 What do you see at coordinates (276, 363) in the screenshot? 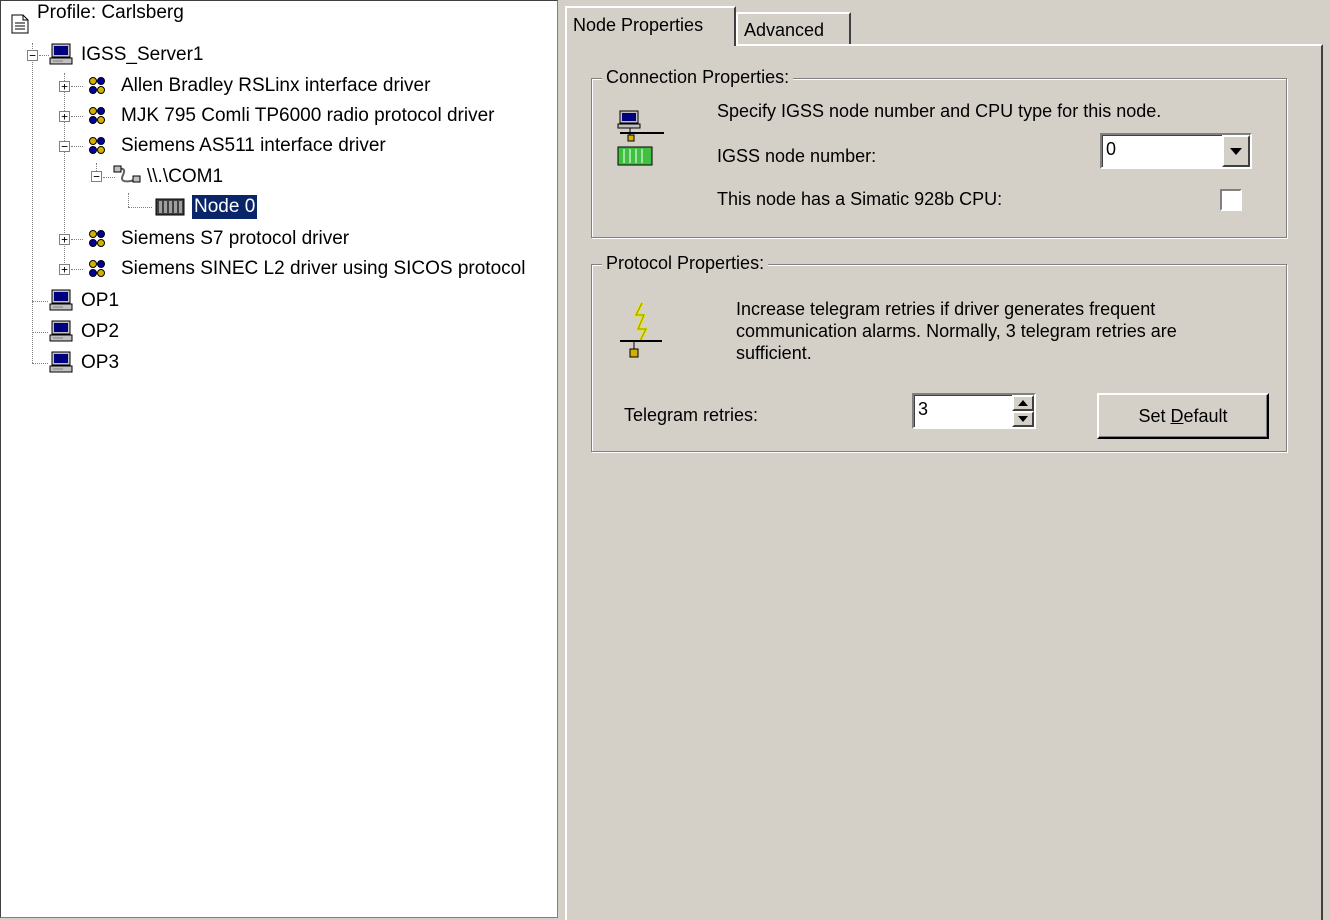
I see `tree-item-operator: OP3` at bounding box center [276, 363].